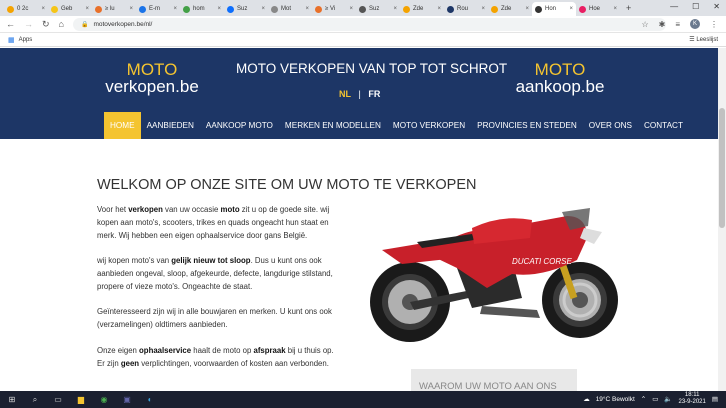 This screenshot has height=408, width=726. What do you see at coordinates (466, 9) in the screenshot?
I see `browser-tab: Rou ×` at bounding box center [466, 9].